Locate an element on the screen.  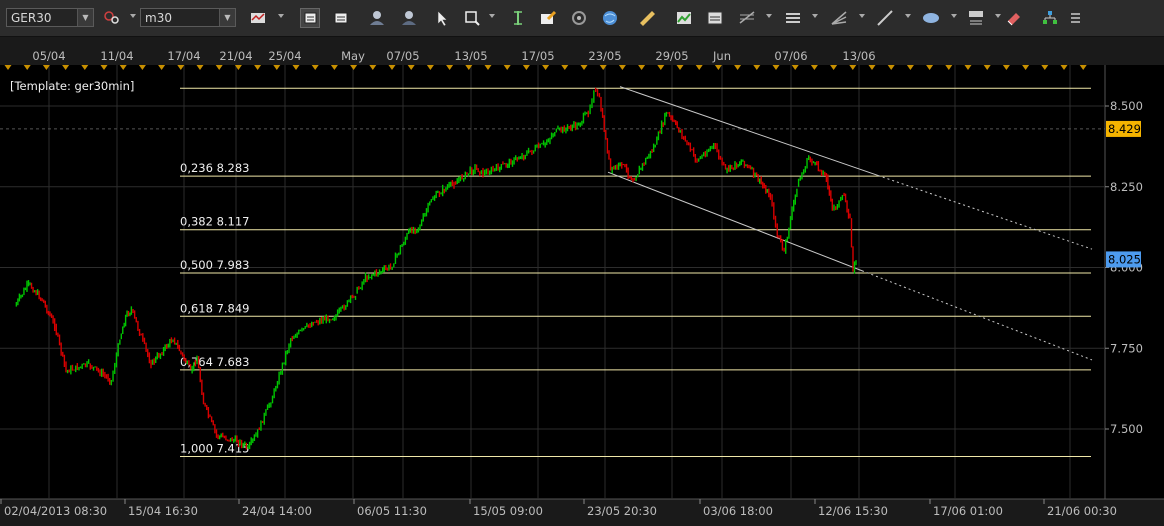
fibonacci-level-label: 0,382 8.117 is located at coordinates (215, 222).